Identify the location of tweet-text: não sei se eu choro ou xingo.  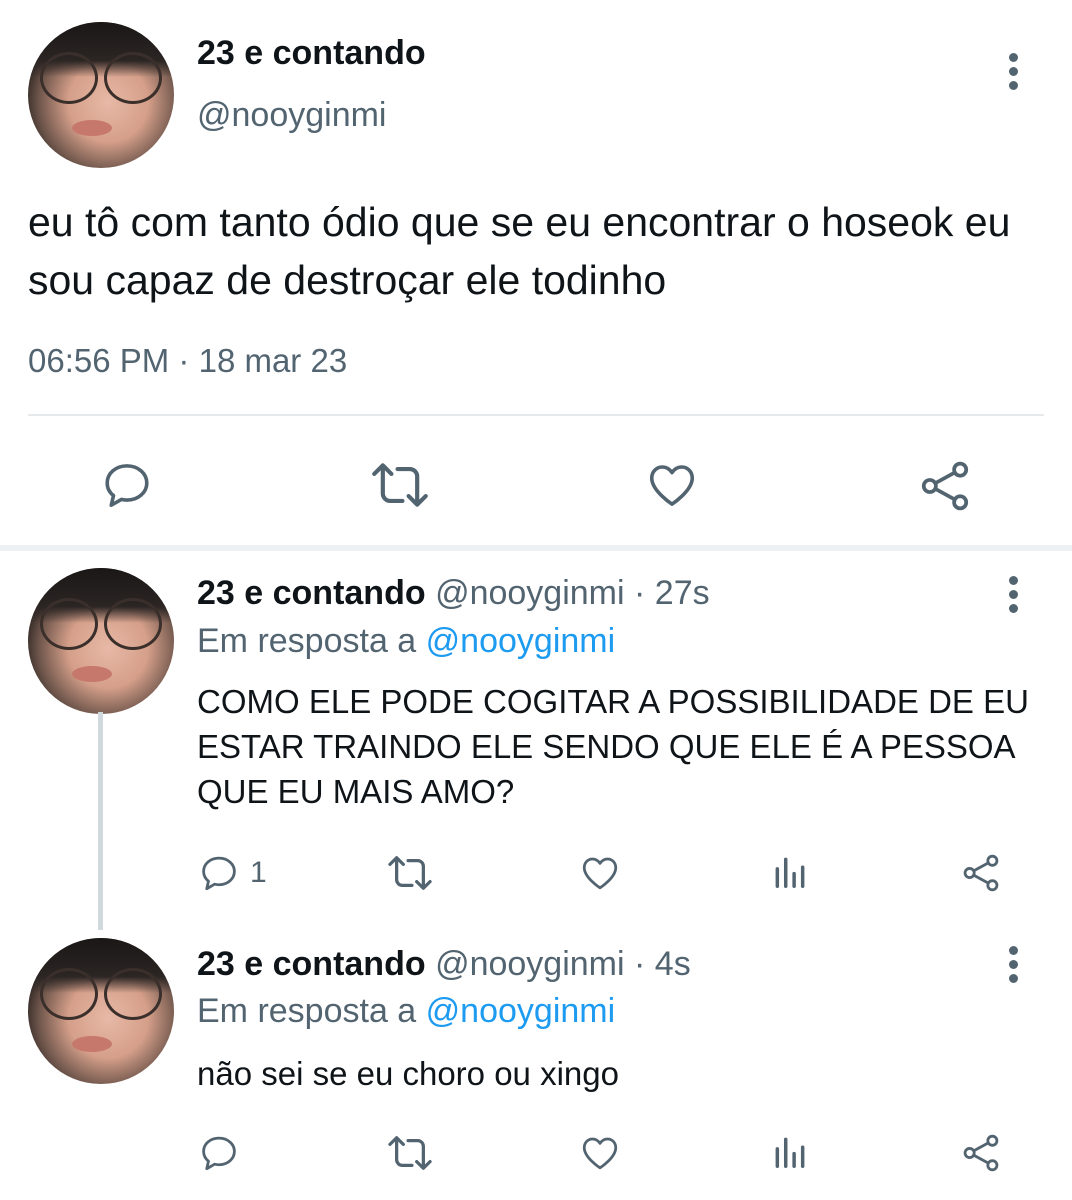
(408, 1073).